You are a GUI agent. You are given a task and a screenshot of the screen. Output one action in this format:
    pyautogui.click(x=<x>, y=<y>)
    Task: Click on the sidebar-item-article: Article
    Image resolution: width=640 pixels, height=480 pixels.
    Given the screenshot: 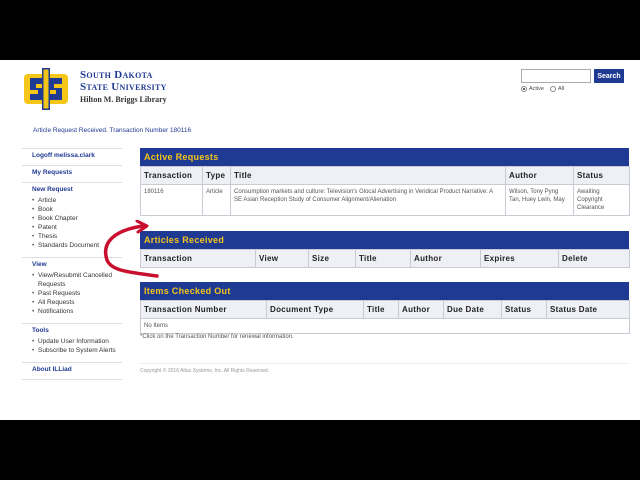 What is the action you would take?
    pyautogui.click(x=77, y=200)
    